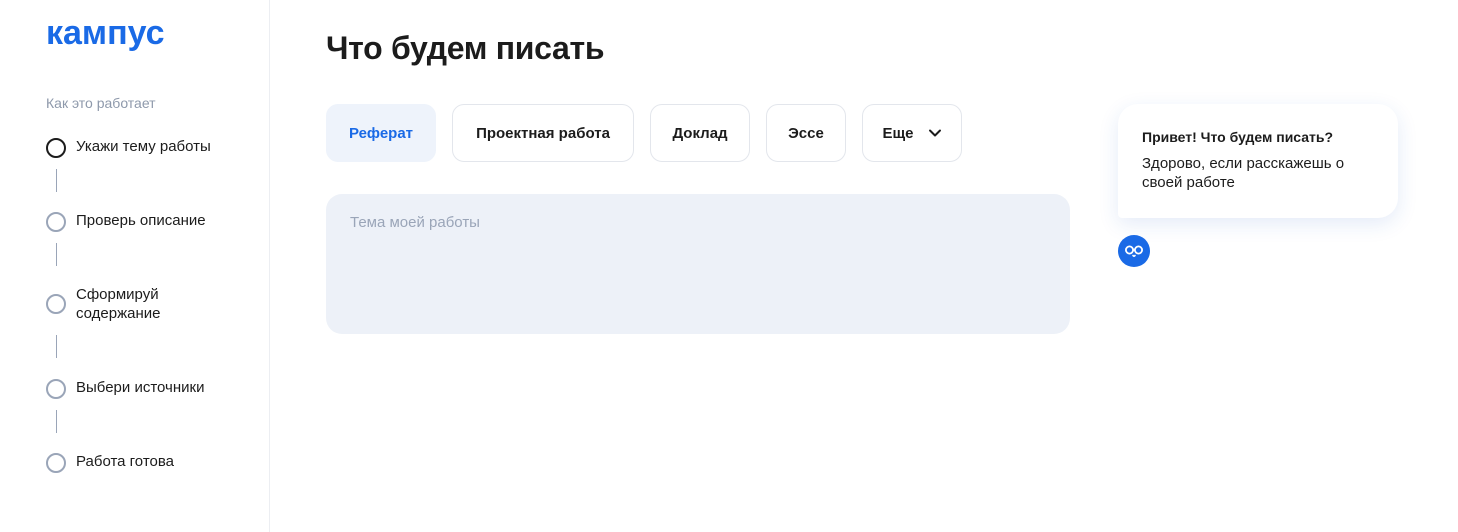 The width and height of the screenshot is (1458, 532). I want to click on work-type-selector: Реферат Проектная работа Доклад Эссе Еще, so click(644, 133).